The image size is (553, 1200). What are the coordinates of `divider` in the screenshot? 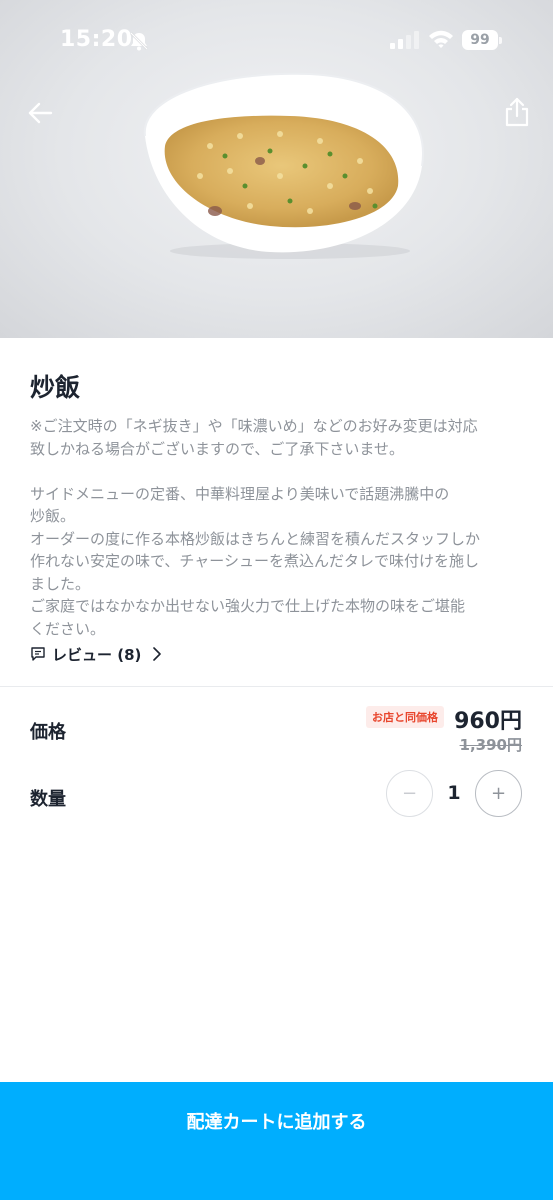 It's located at (276, 686).